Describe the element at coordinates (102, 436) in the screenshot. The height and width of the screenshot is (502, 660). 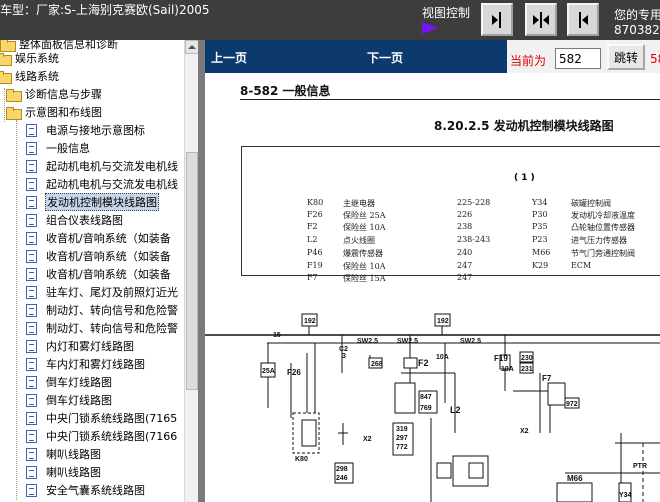
I see `tree-doc-row: 中央门锁系统线路图(7166` at that location.